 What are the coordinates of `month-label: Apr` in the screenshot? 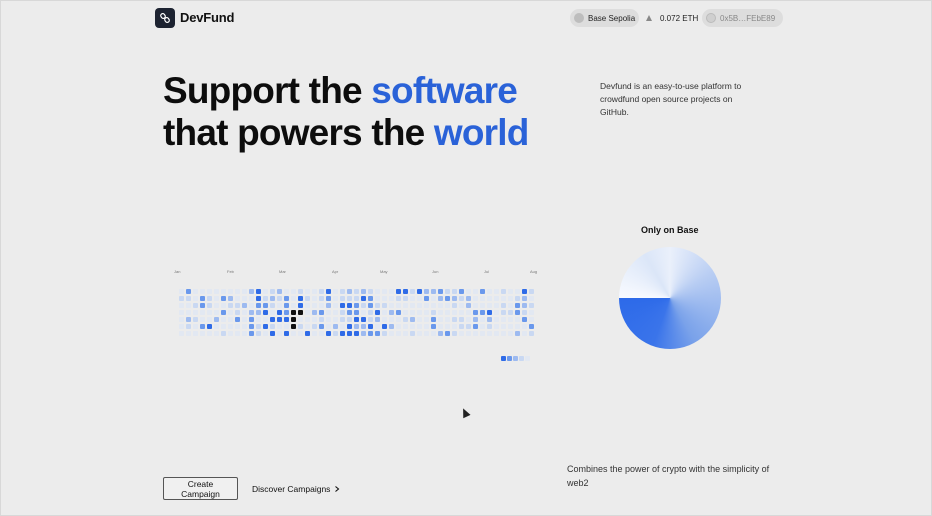 It's located at (335, 271).